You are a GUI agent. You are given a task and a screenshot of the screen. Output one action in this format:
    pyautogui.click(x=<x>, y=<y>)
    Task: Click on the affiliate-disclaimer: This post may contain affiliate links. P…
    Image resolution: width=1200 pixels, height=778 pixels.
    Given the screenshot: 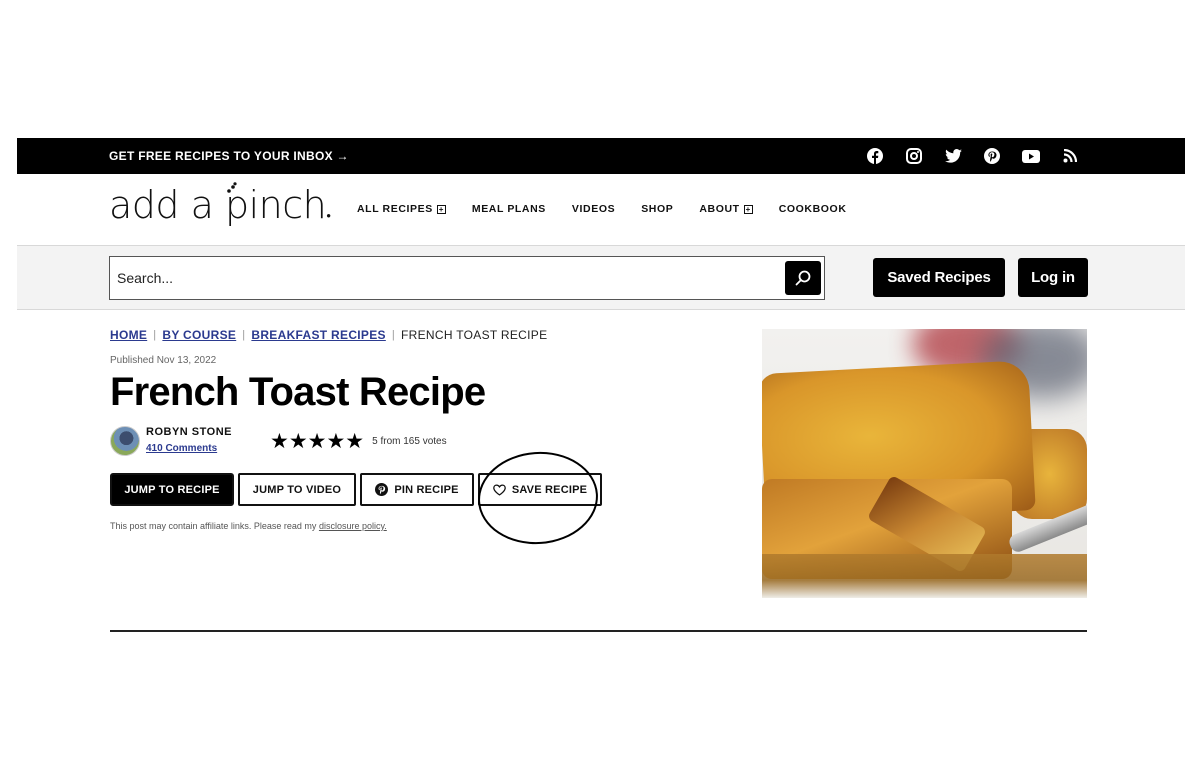 What is the action you would take?
    pyautogui.click(x=248, y=526)
    